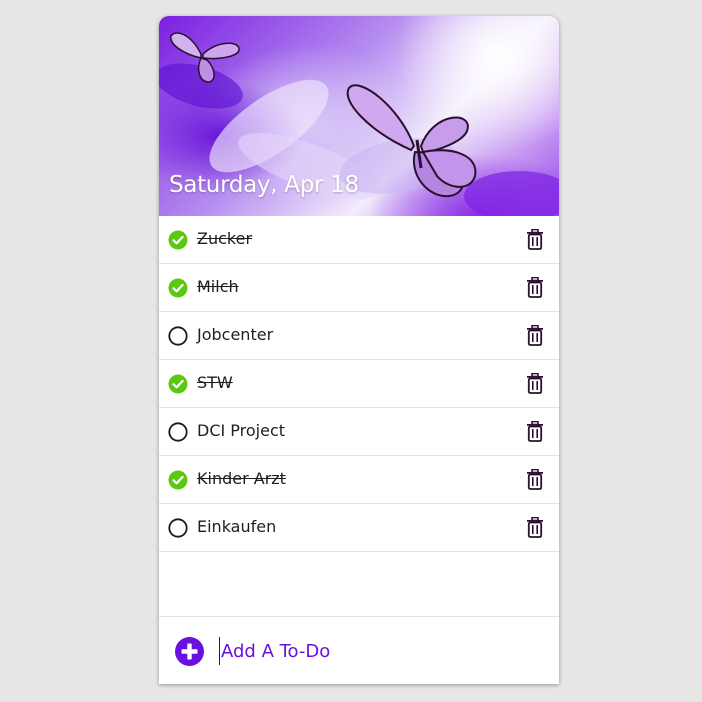 The image size is (702, 702). What do you see at coordinates (215, 382) in the screenshot?
I see `todo-label: STW` at bounding box center [215, 382].